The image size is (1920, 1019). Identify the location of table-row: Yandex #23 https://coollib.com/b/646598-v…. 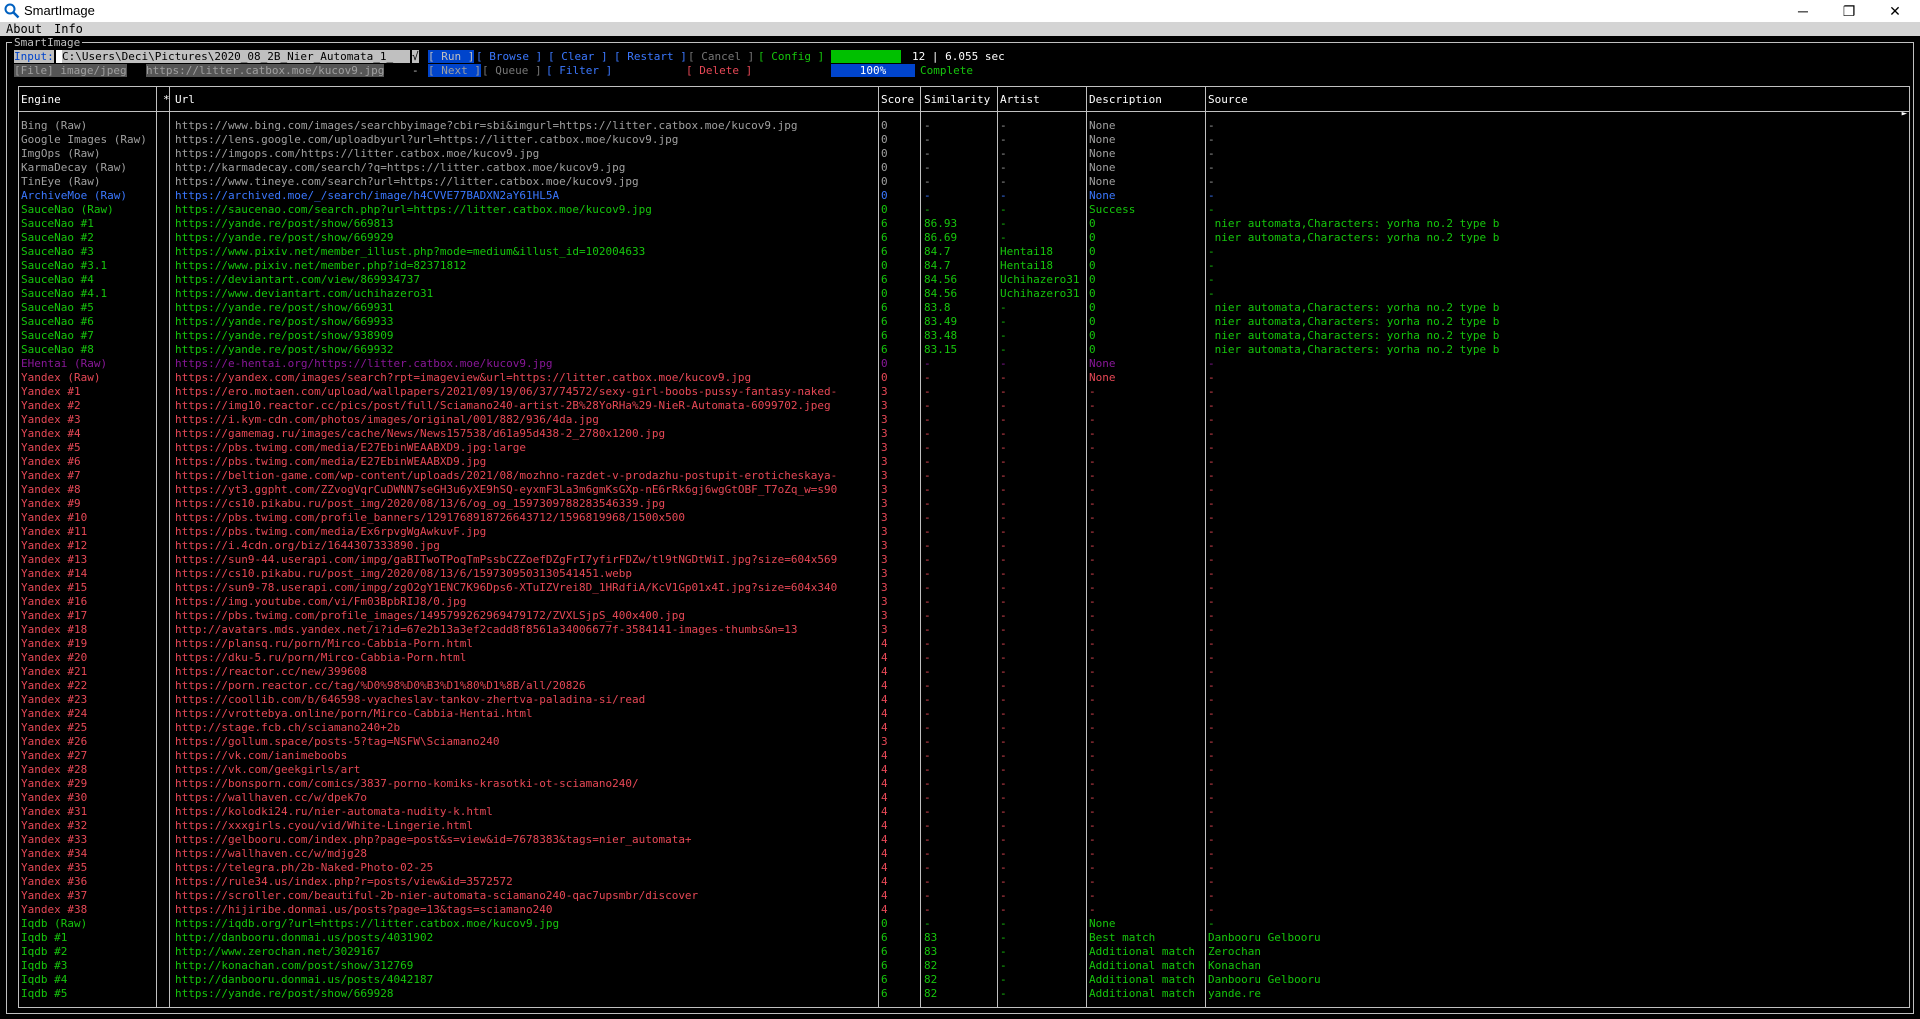
(964, 700).